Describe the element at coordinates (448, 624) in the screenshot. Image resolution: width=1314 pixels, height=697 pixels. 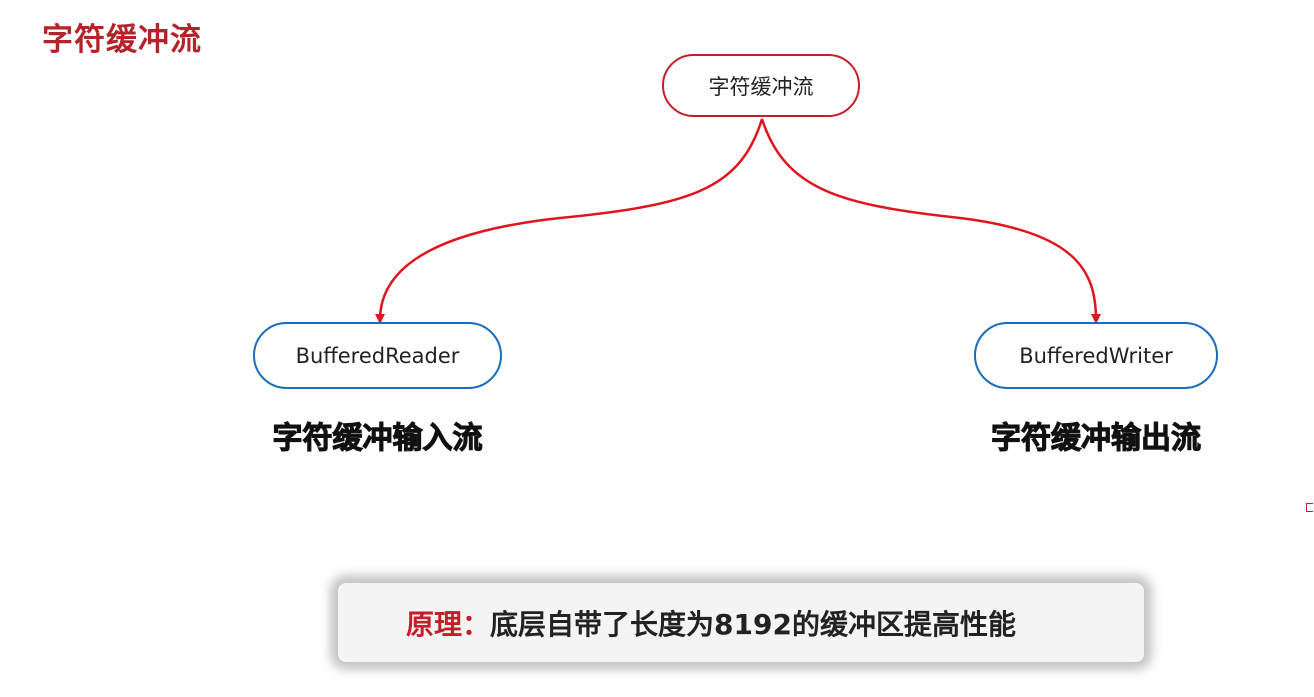
I see `principle-label: 原理：` at that location.